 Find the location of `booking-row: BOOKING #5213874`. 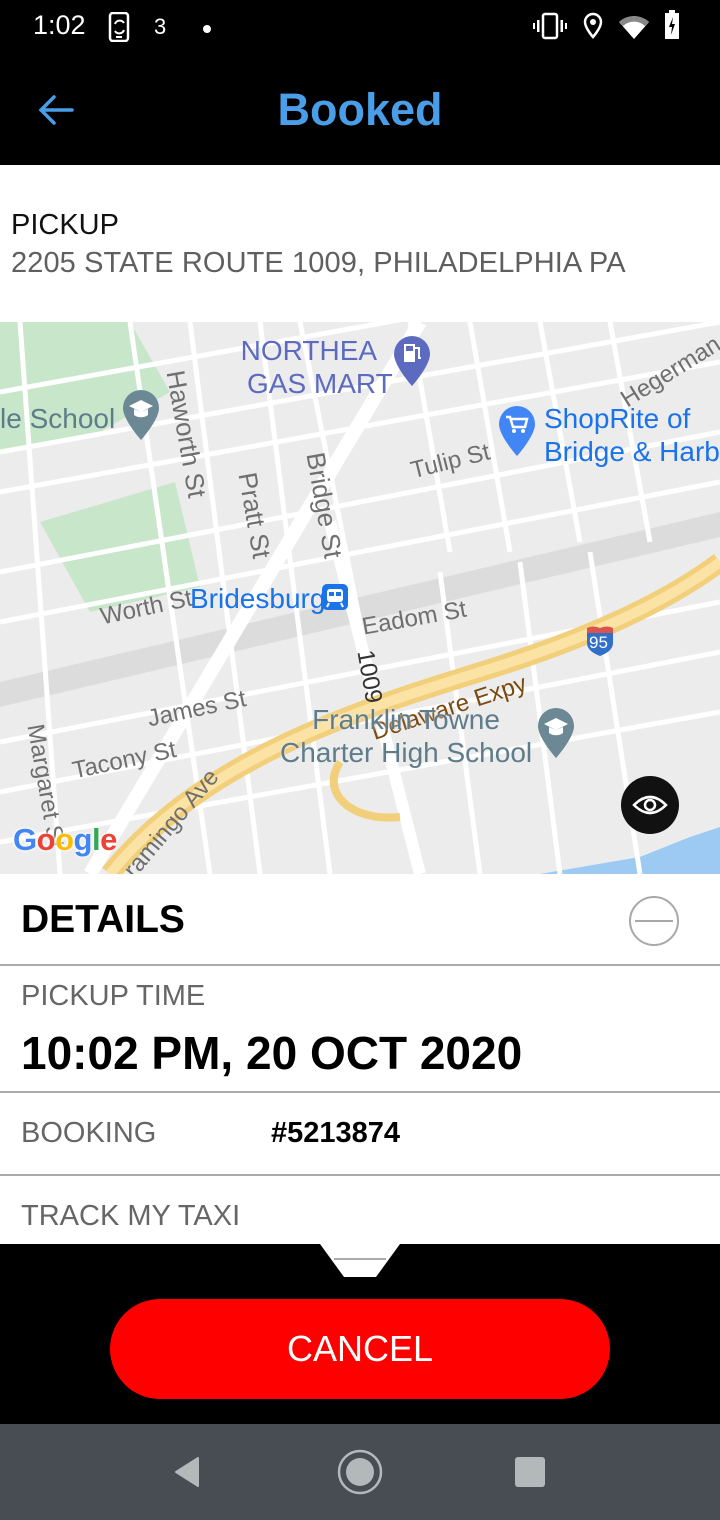

booking-row: BOOKING #5213874 is located at coordinates (360, 1134).